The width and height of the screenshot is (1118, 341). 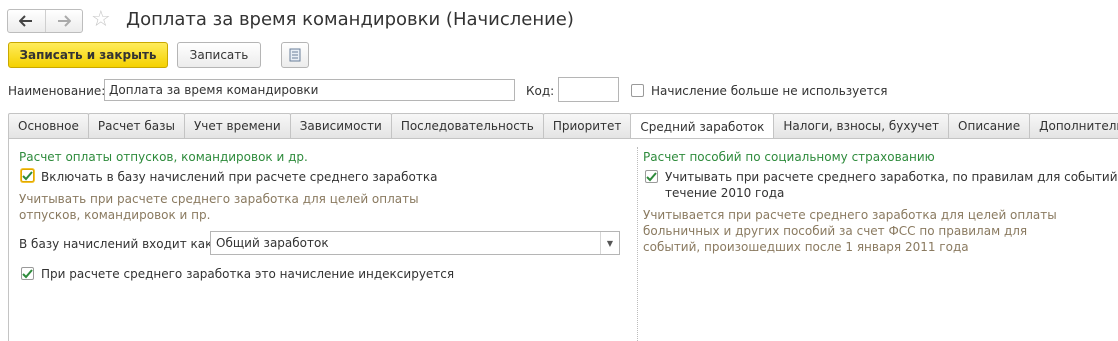 I want to click on tab-panel-border, so click(x=563, y=138).